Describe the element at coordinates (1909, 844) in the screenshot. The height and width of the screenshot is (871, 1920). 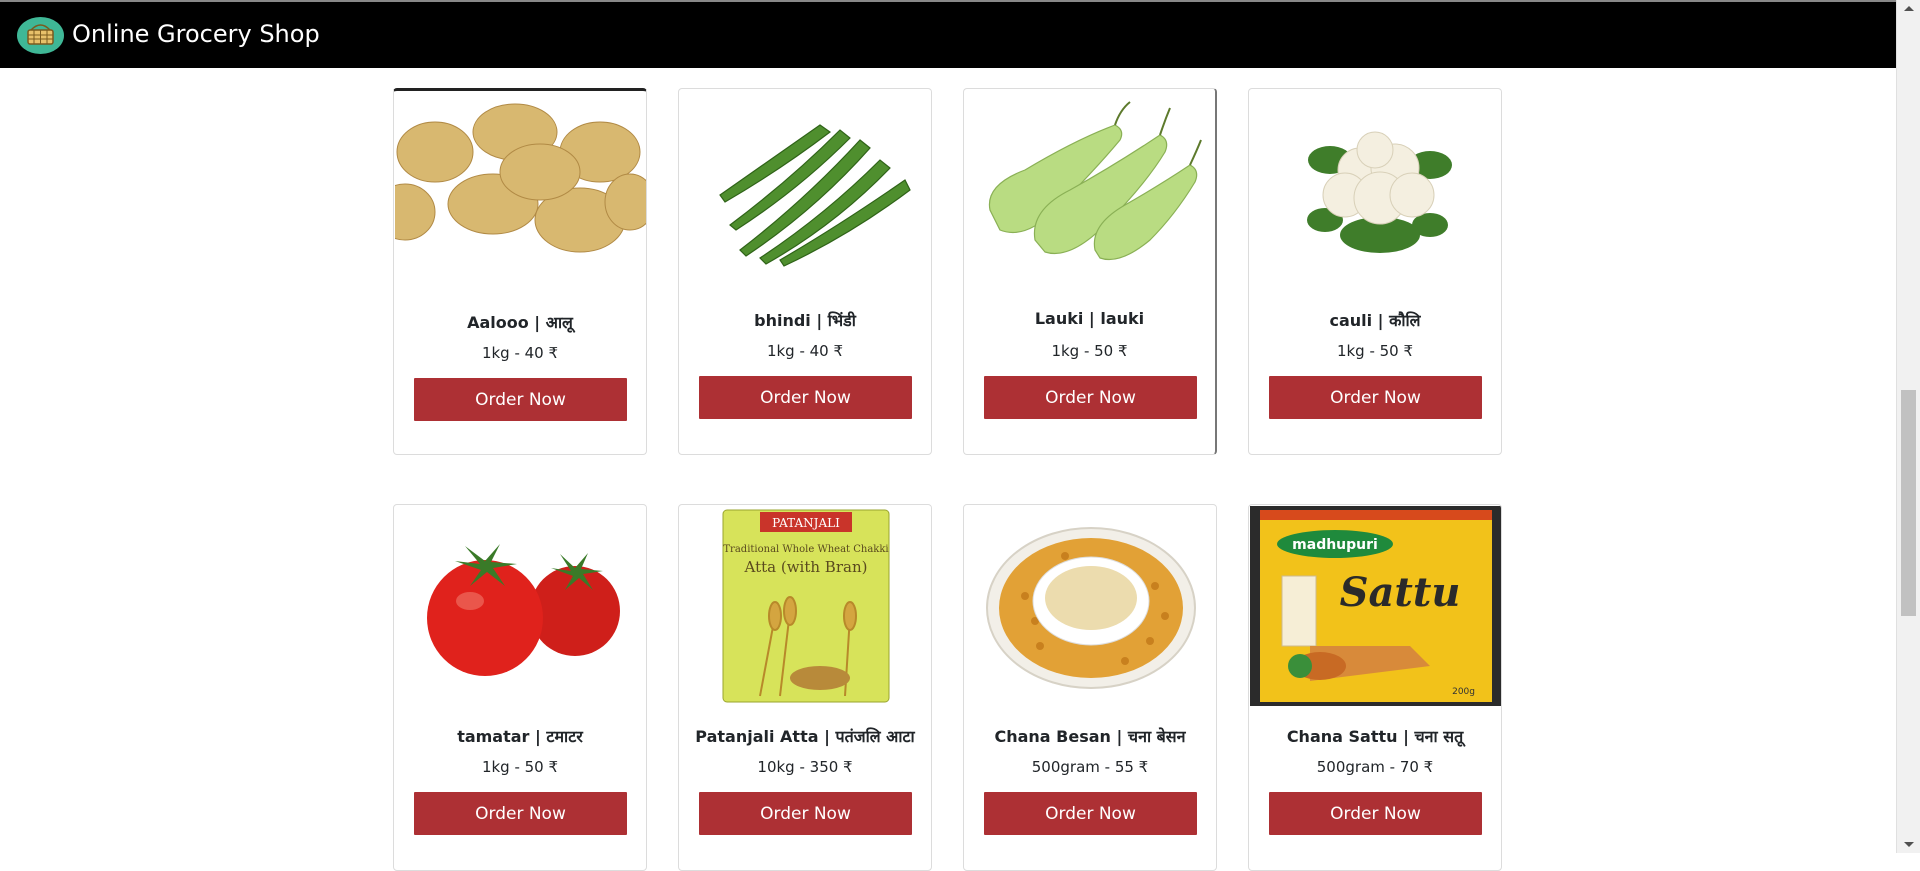
I see `scroll-down-arrow-icon` at that location.